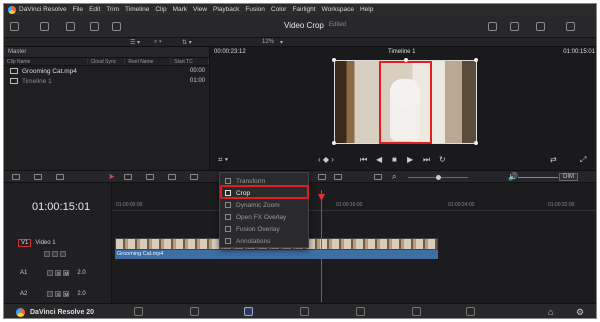 The image size is (600, 322). What do you see at coordinates (303, 9) in the screenshot?
I see `menu-fairlight: Fairlight` at bounding box center [303, 9].